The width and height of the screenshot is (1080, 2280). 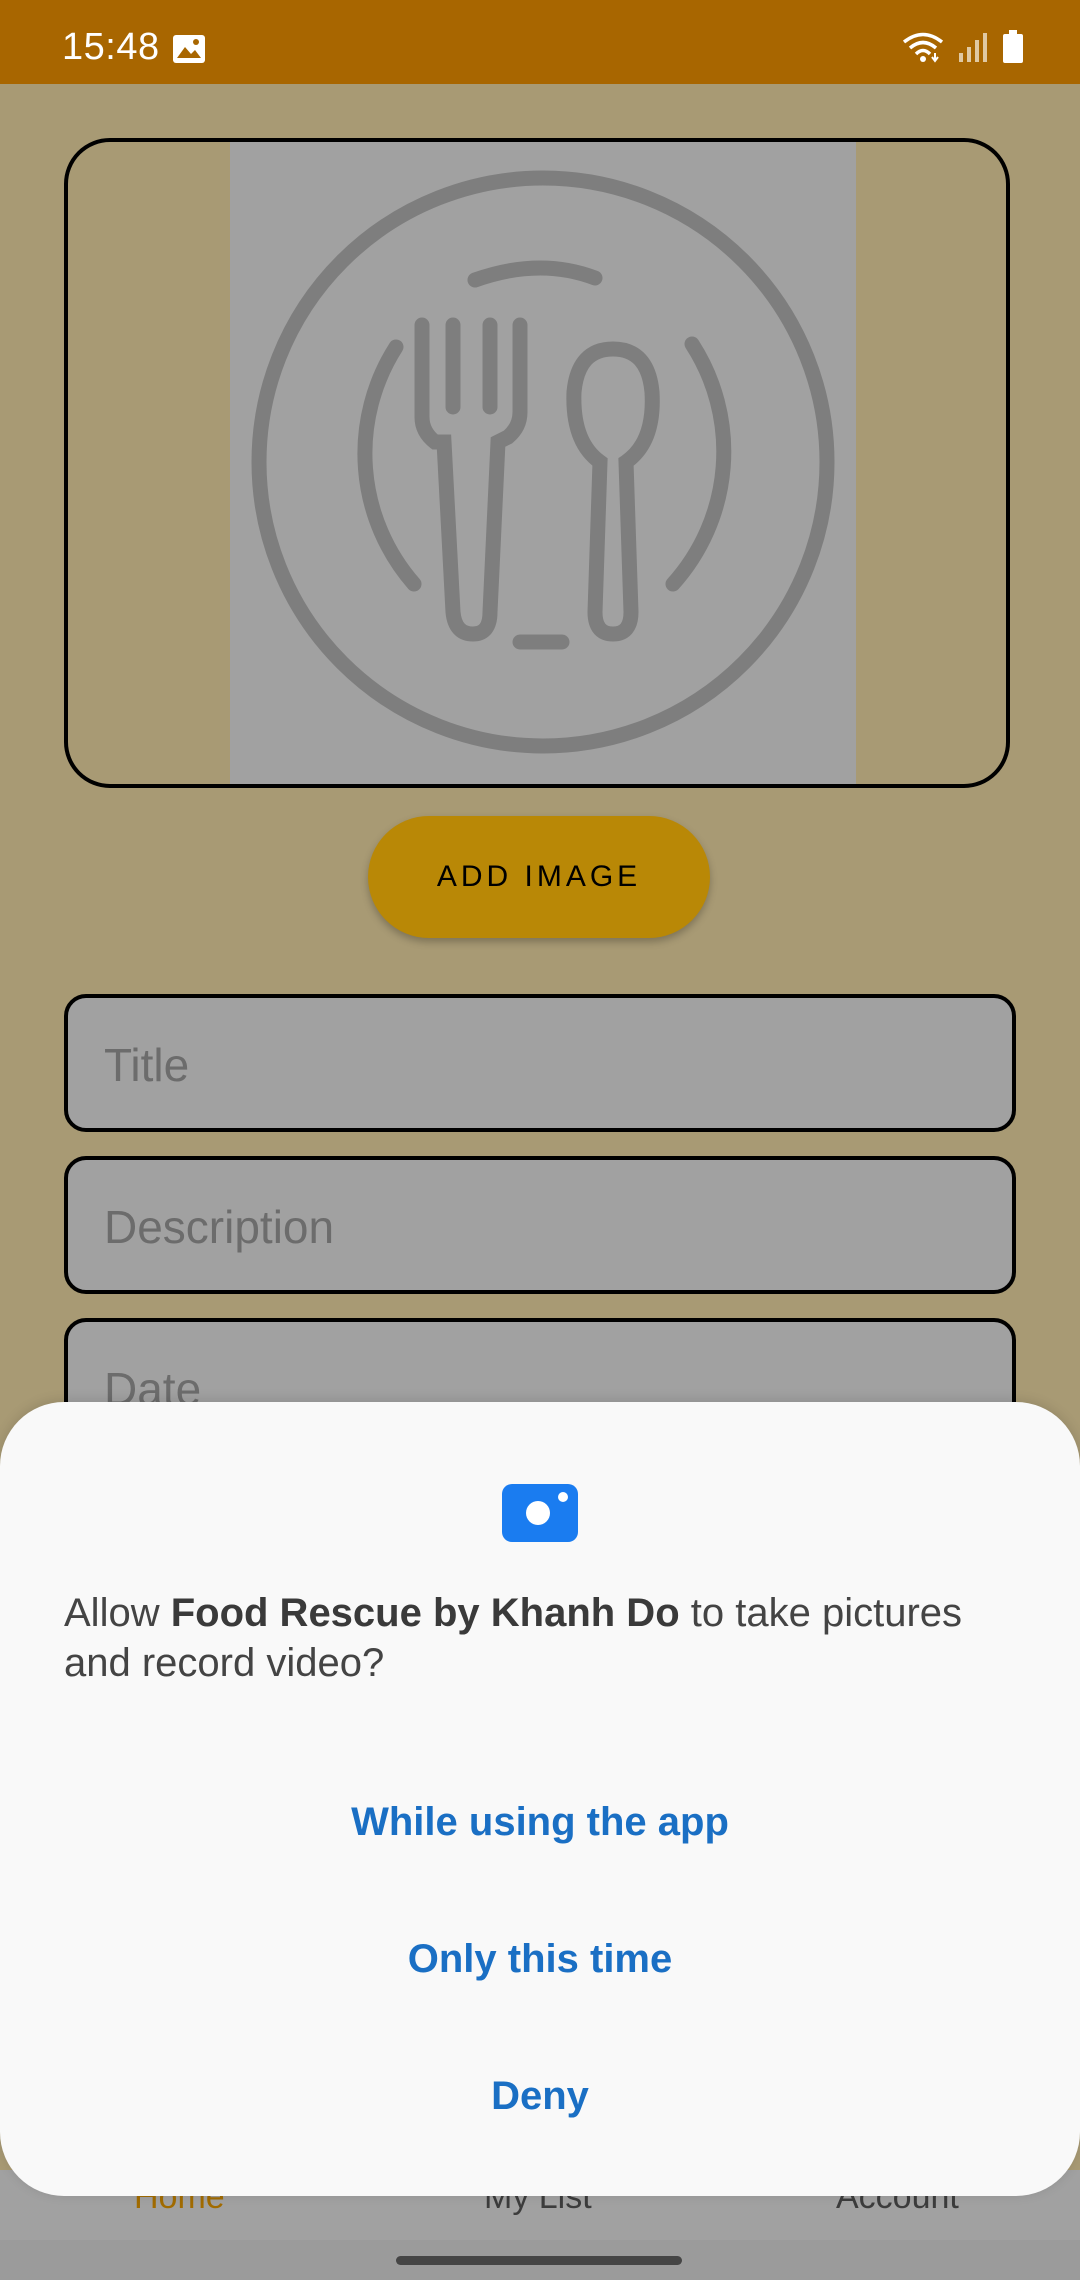 I want to click on while-using-app-button: While using the app, so click(x=540, y=1822).